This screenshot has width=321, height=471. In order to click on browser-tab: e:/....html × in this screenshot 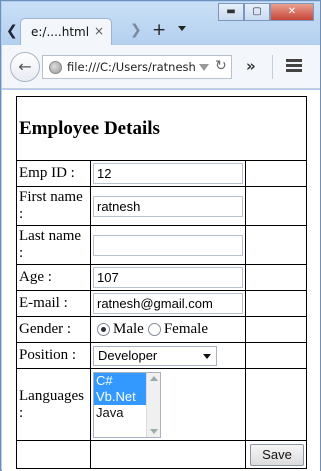, I will do `click(66, 32)`.